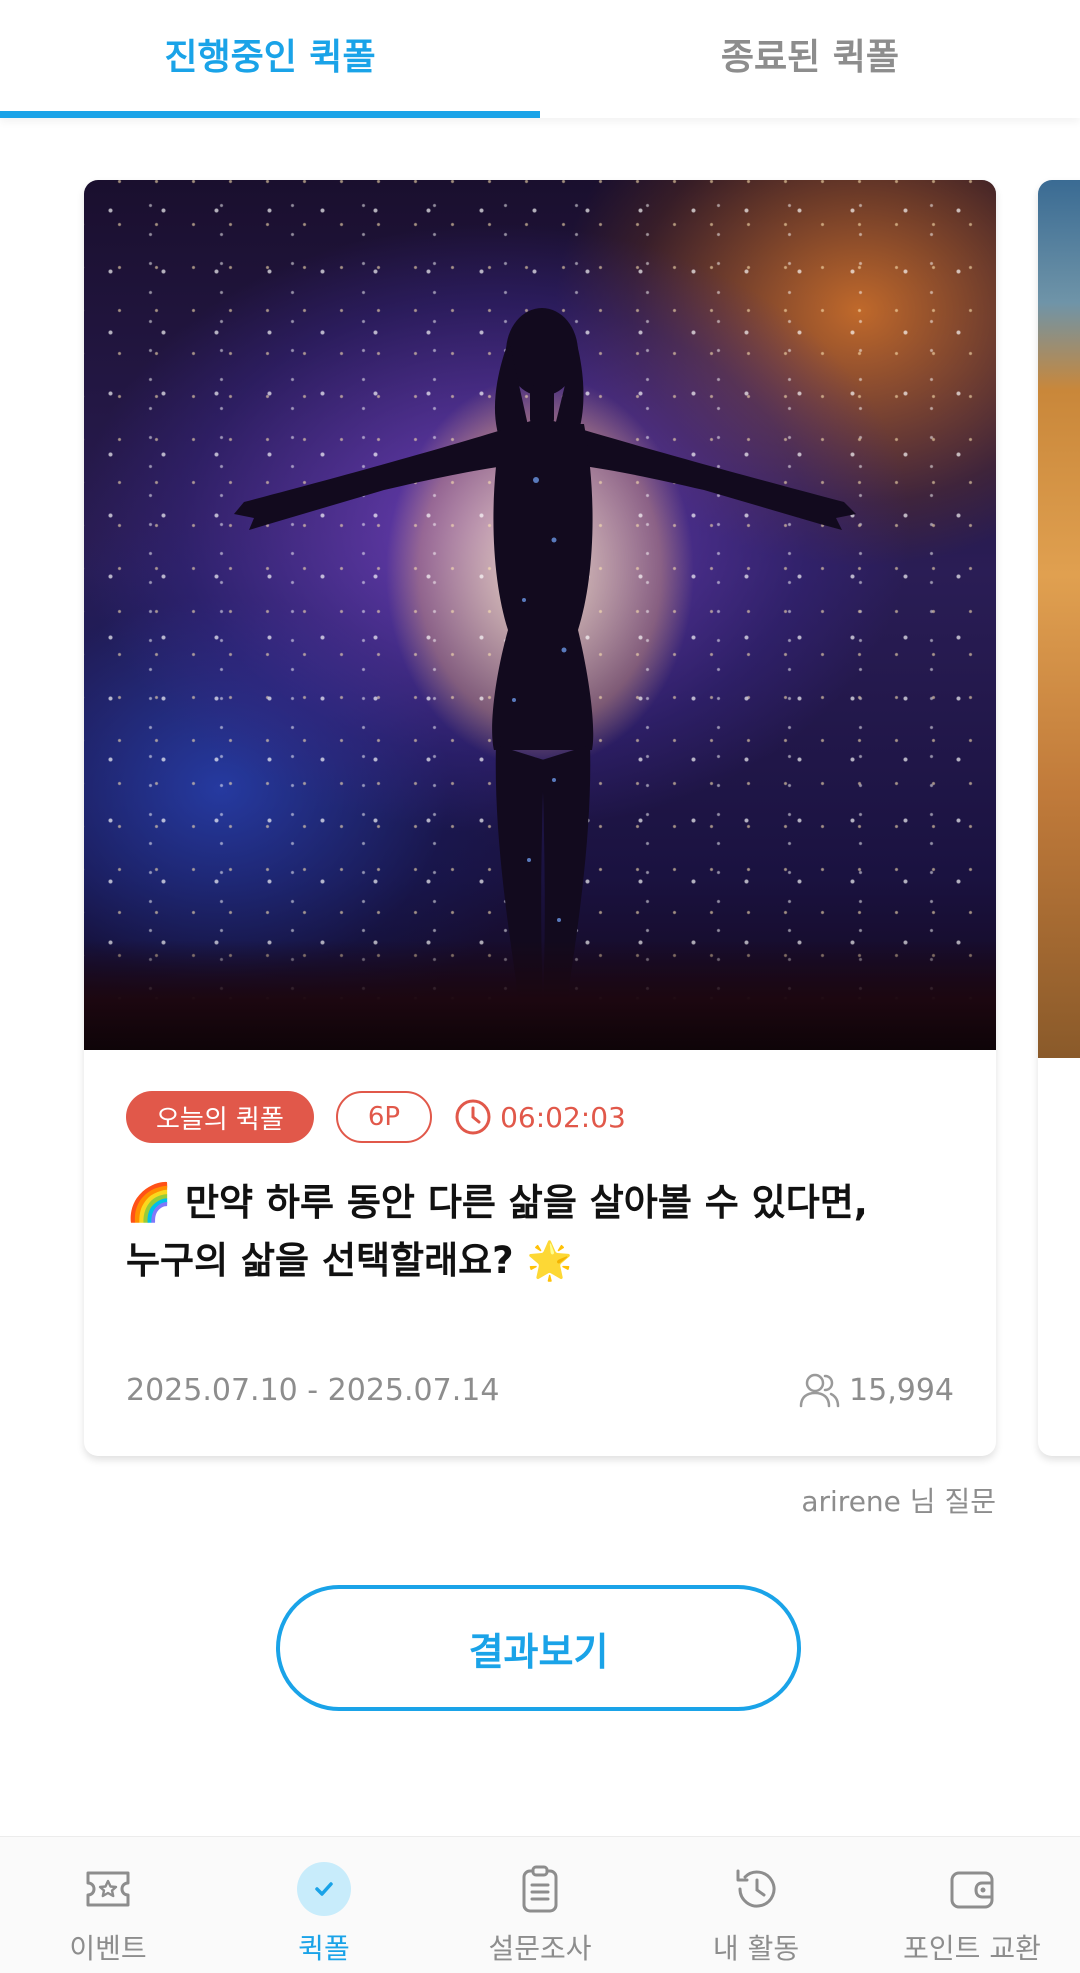 The height and width of the screenshot is (1973, 1080). What do you see at coordinates (901, 1390) in the screenshot?
I see `participants-value: 15,994` at bounding box center [901, 1390].